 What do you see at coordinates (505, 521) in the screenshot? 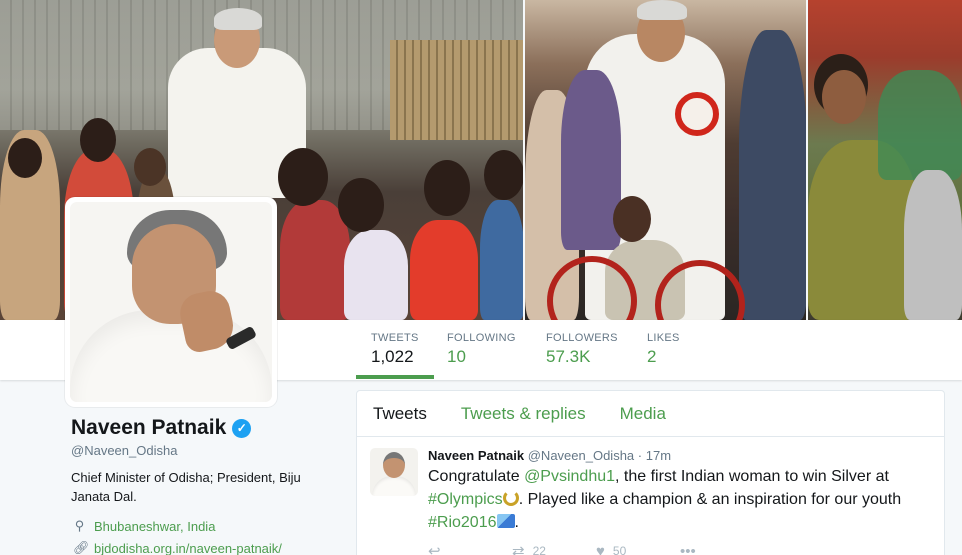
I see `landscape-emoji-icon` at bounding box center [505, 521].